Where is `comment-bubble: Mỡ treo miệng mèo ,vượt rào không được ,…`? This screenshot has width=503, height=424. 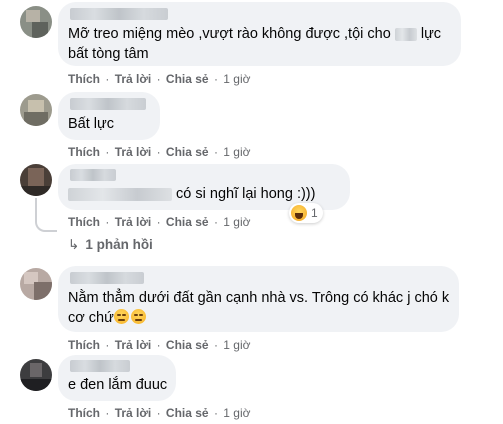
comment-bubble: Mỡ treo miệng mèo ,vượt rào không được ,… is located at coordinates (259, 34).